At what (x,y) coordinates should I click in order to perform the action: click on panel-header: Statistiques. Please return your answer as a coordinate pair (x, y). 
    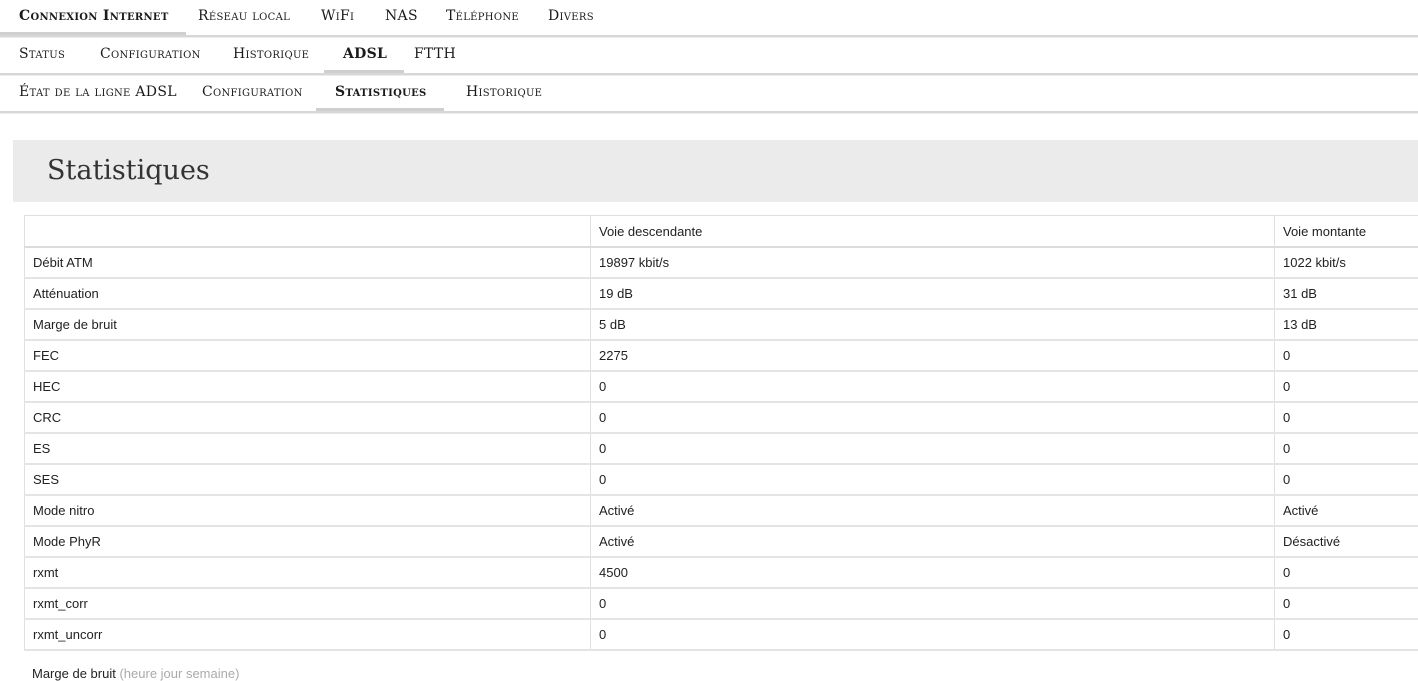
    Looking at the image, I should click on (715, 171).